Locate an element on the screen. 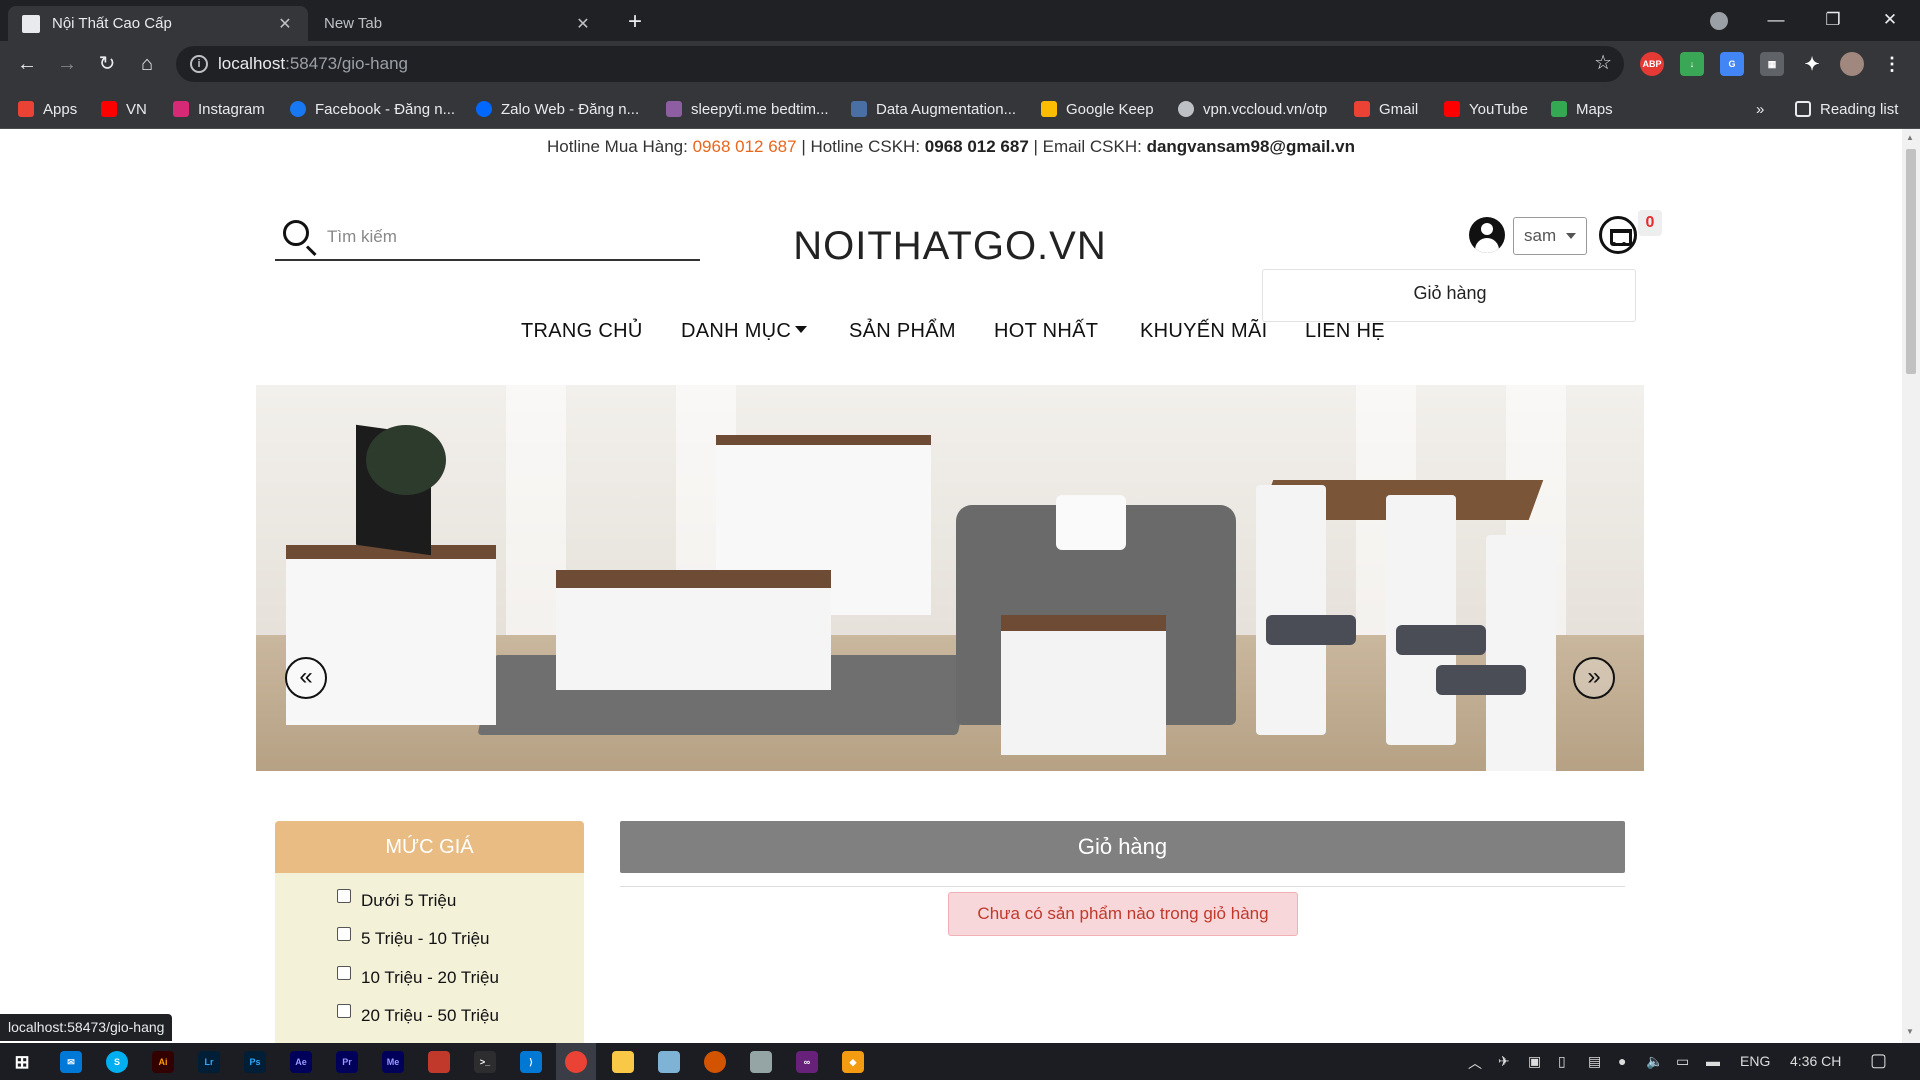 This screenshot has width=1920, height=1080. price-option-5m-10m: 5 Triệu - 10 Triệu is located at coordinates (413, 938).